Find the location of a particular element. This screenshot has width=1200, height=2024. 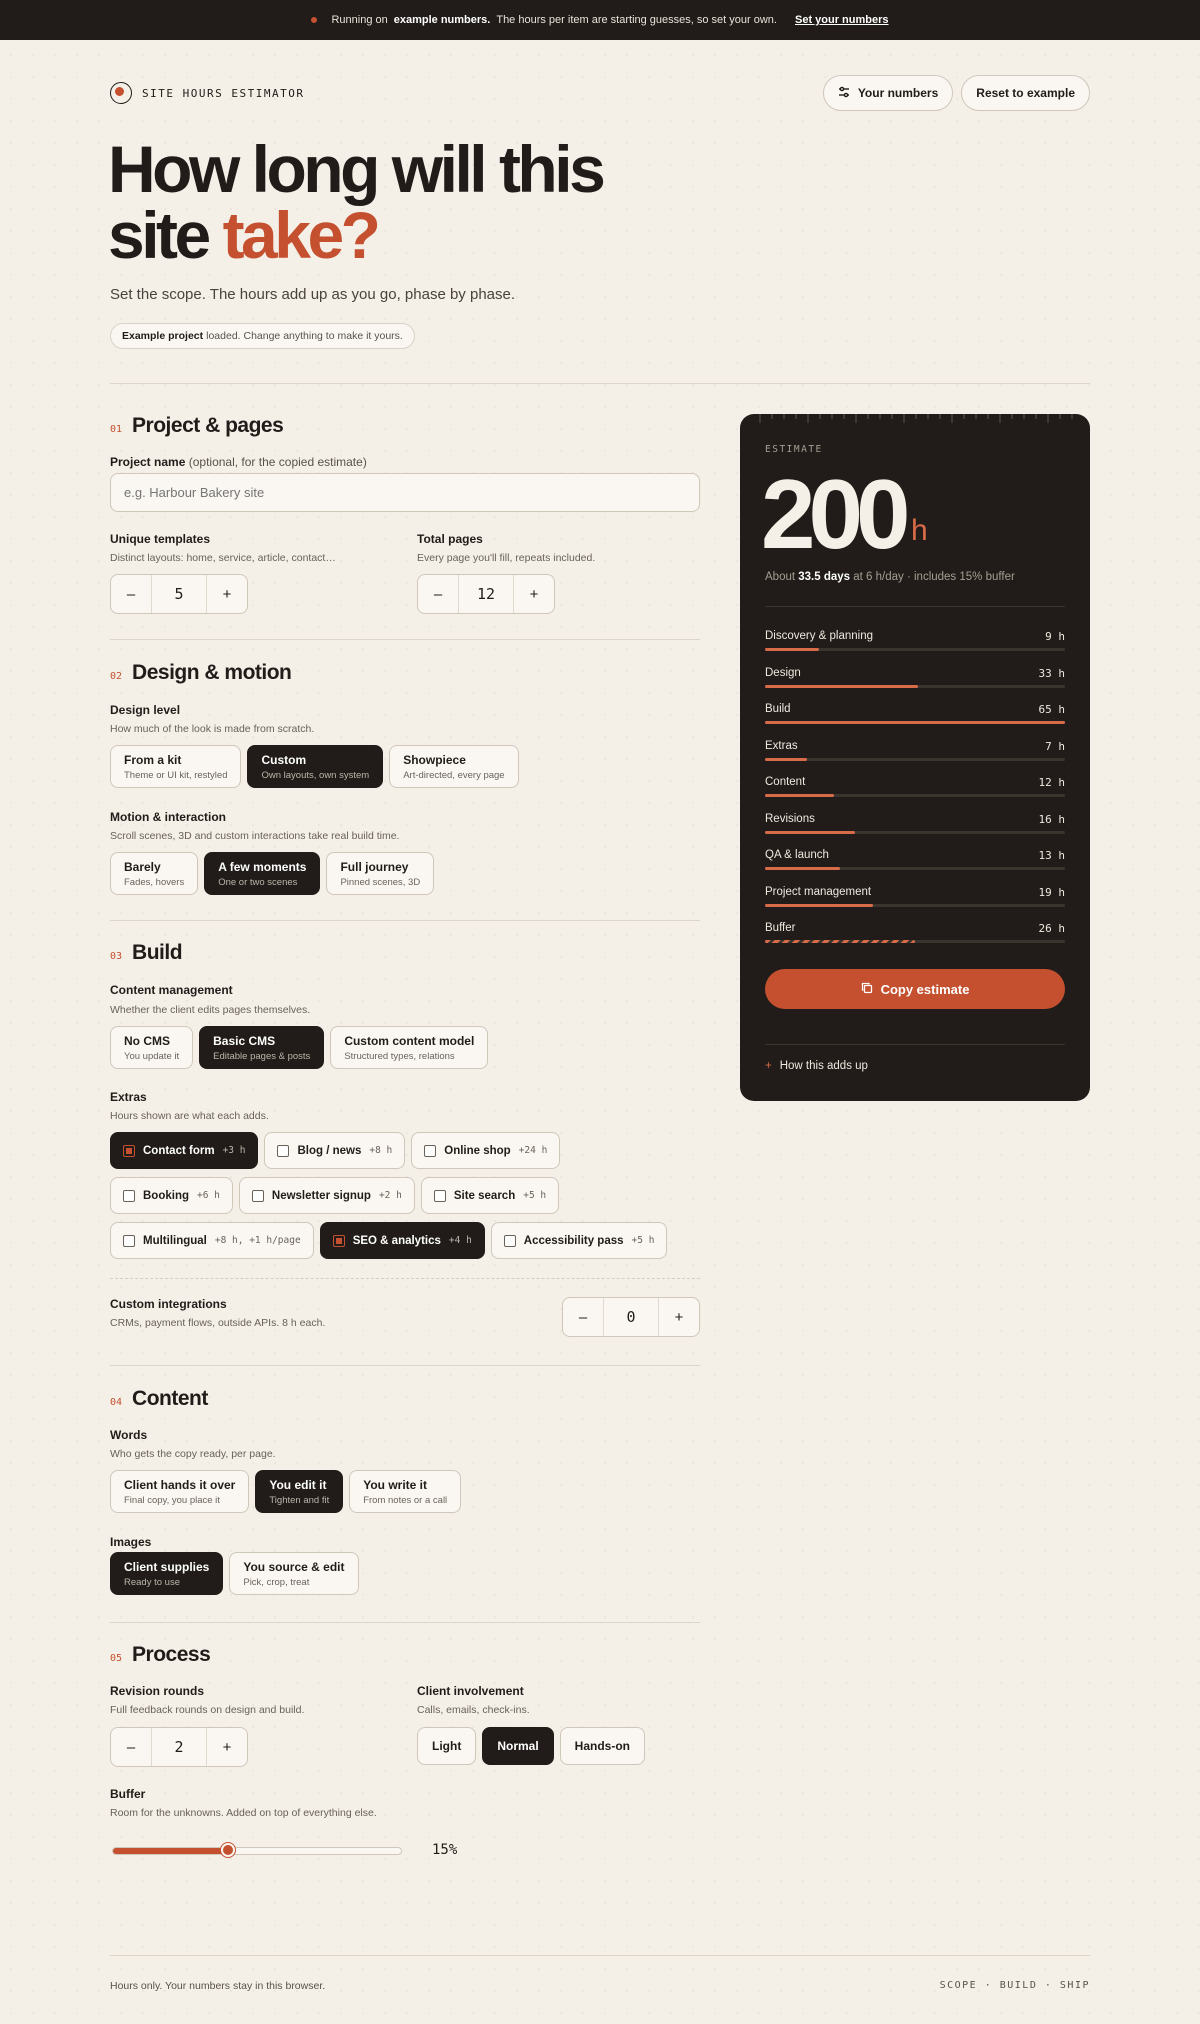

templates-value: 5 is located at coordinates (179, 594).